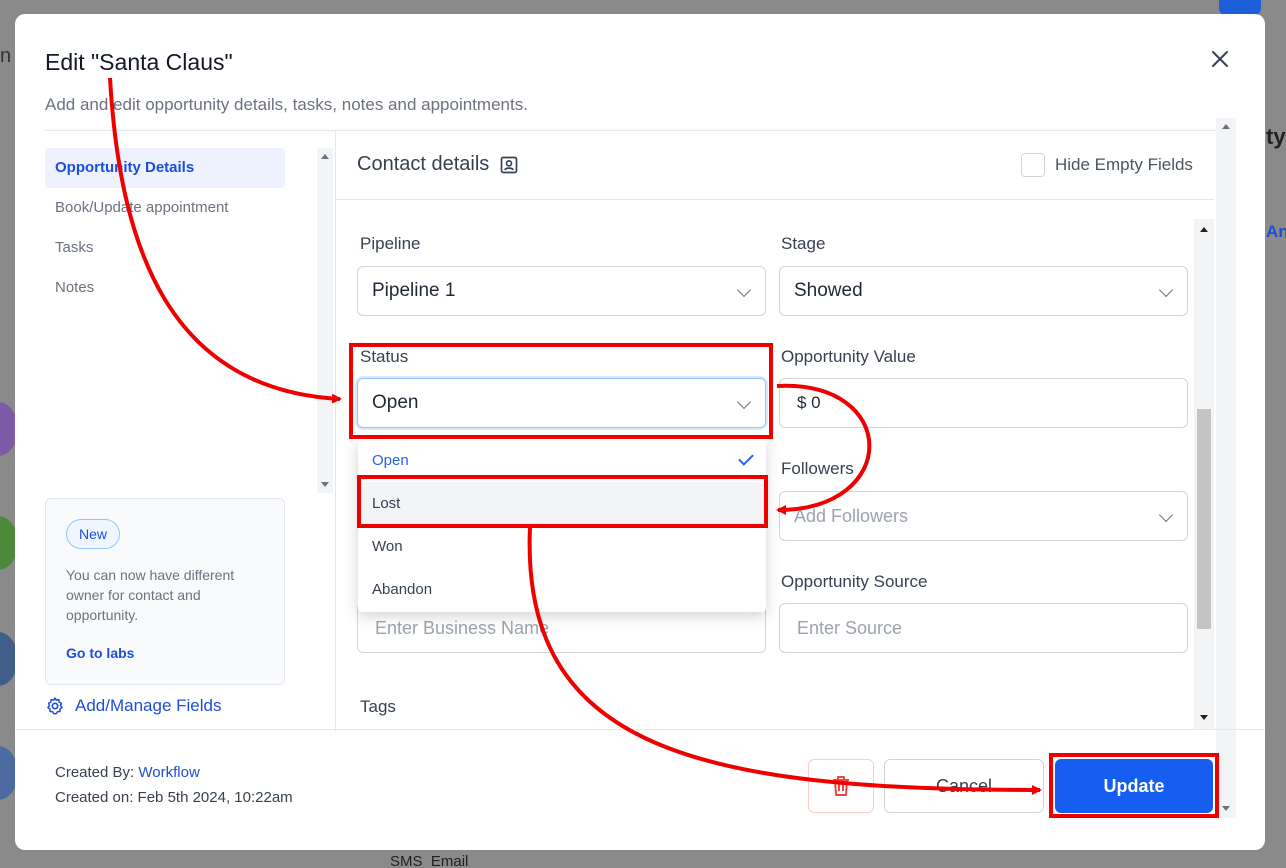 The width and height of the screenshot is (1286, 868). I want to click on bg-sms-tab: SMS Email, so click(429, 860).